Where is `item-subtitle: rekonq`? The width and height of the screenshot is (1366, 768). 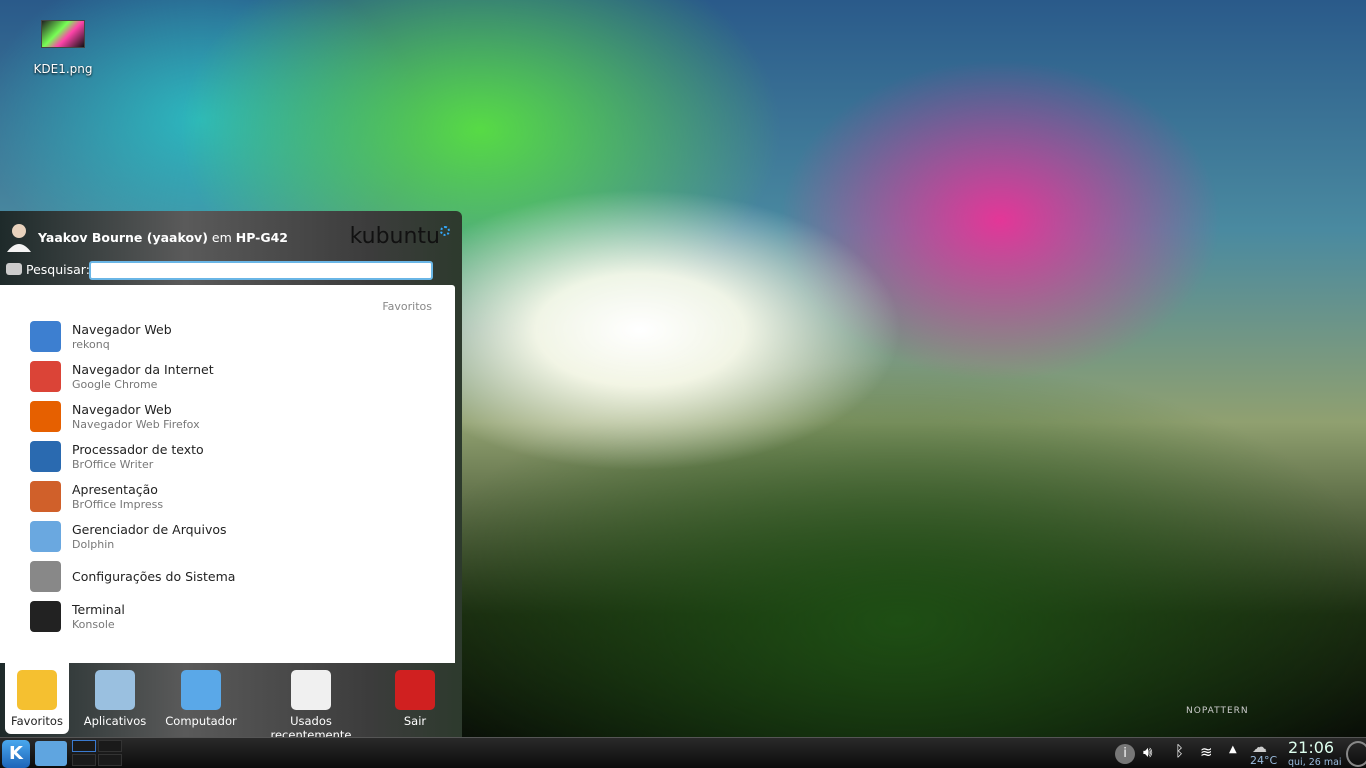 item-subtitle: rekonq is located at coordinates (91, 344).